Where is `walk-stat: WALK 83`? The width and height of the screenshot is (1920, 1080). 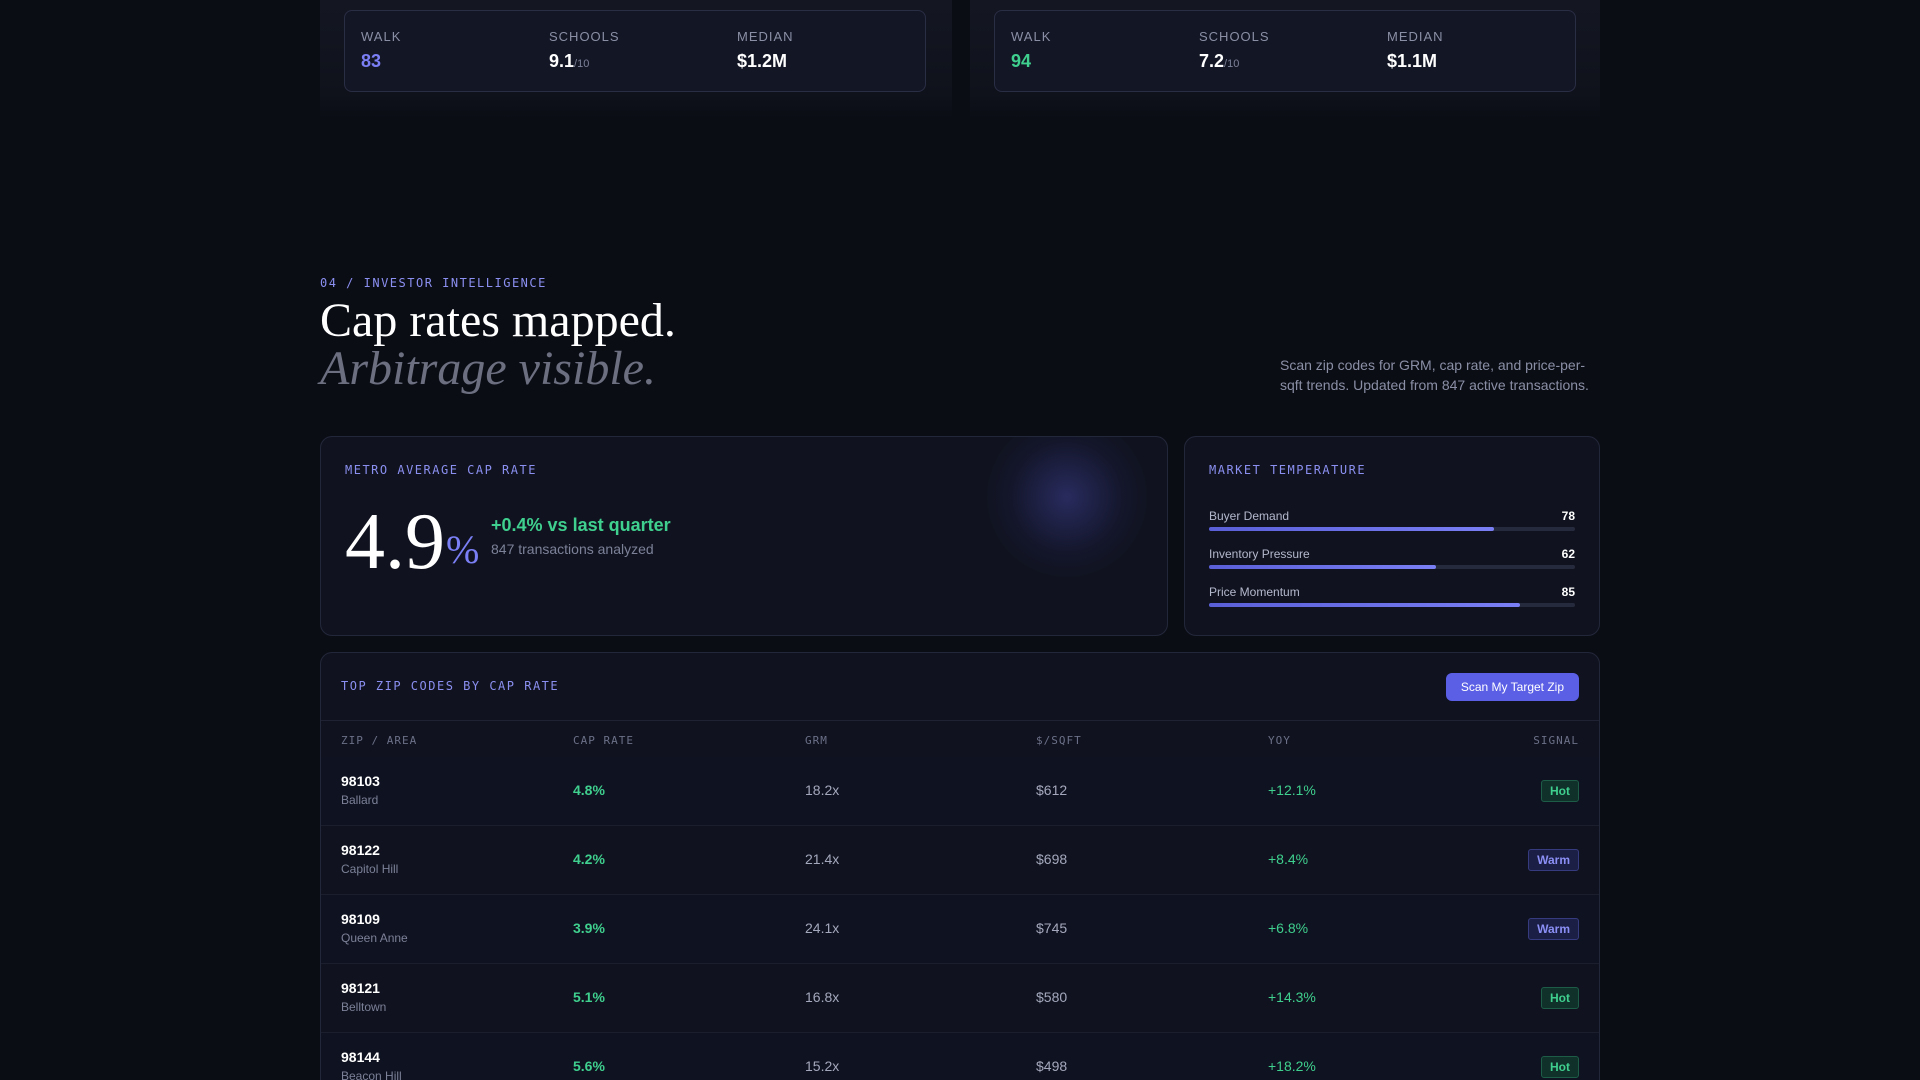
walk-stat: WALK 83 is located at coordinates (381, 50).